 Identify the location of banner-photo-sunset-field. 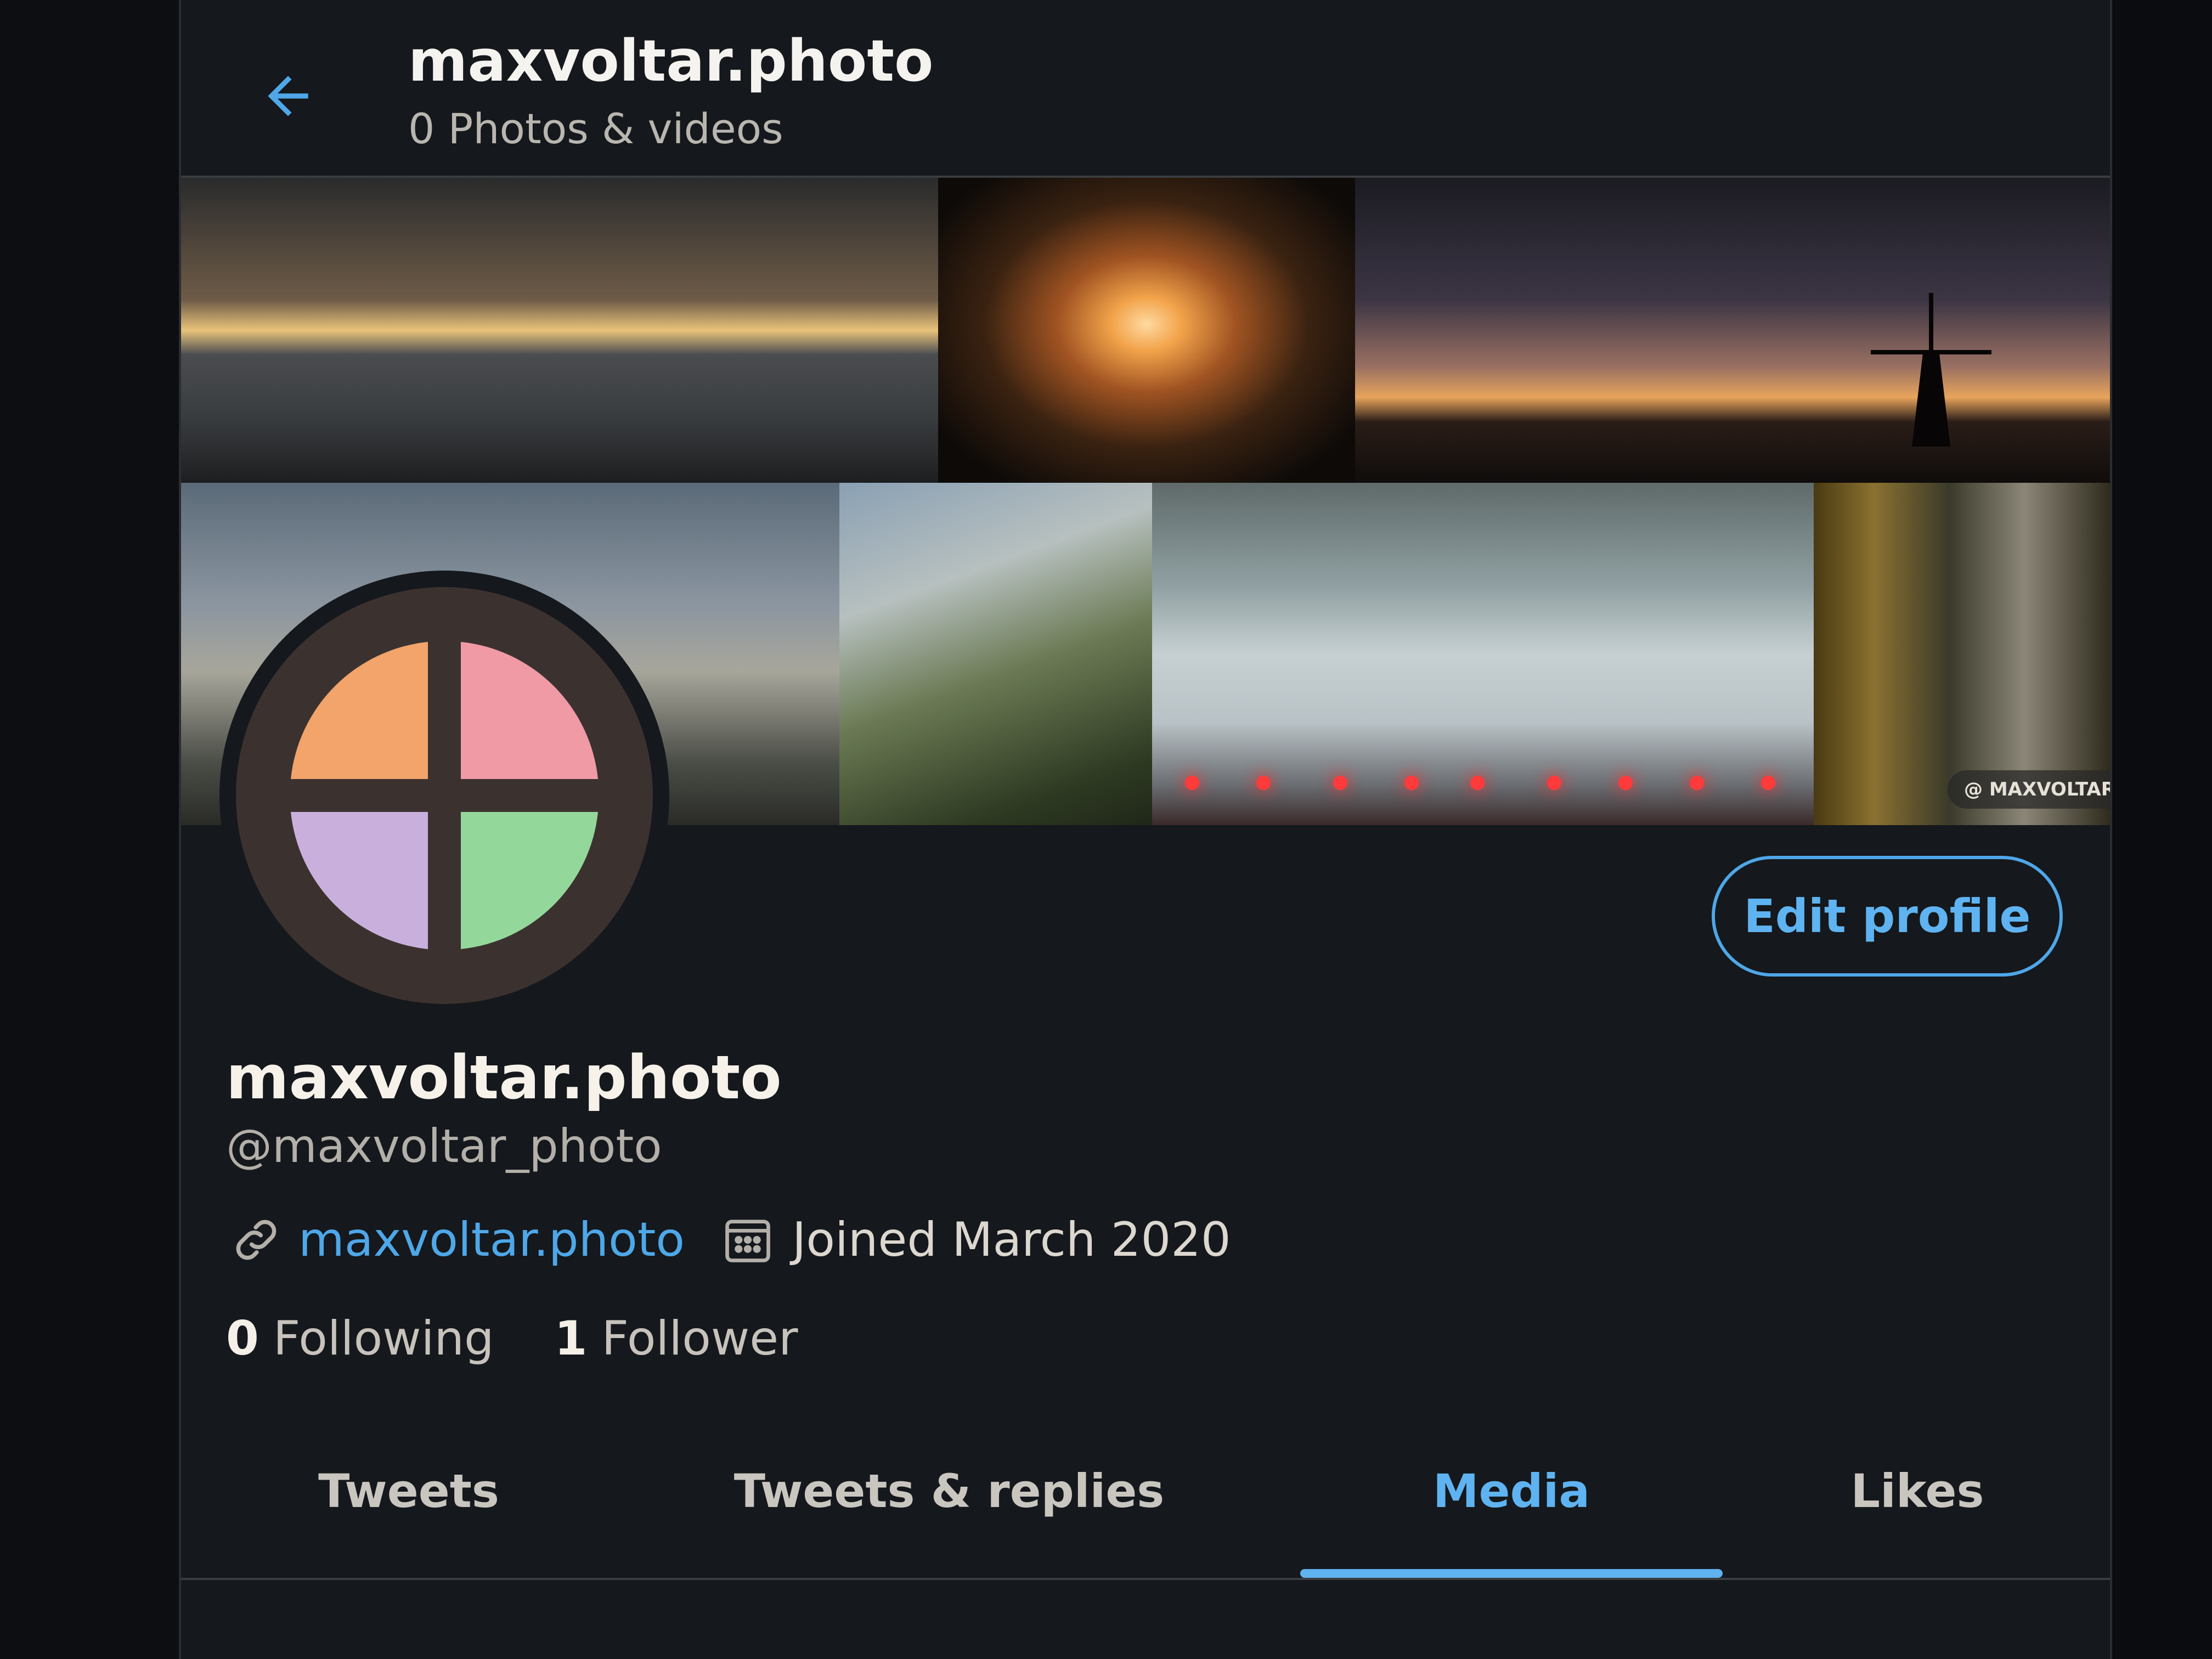
(1146, 331).